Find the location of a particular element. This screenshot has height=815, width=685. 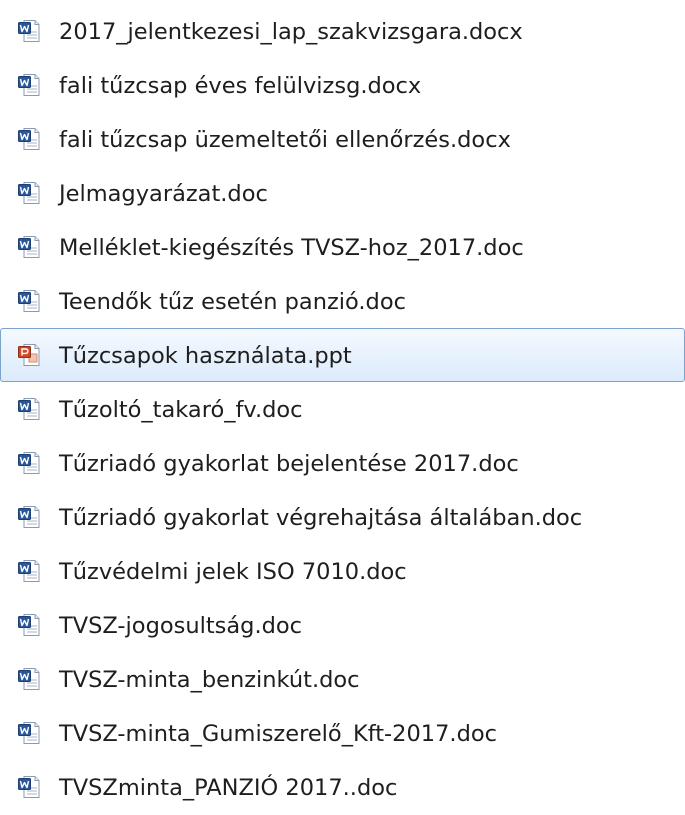

file-row: TVSZ-minta_Gumiszerelő_Kft-2017.doc is located at coordinates (342, 733).